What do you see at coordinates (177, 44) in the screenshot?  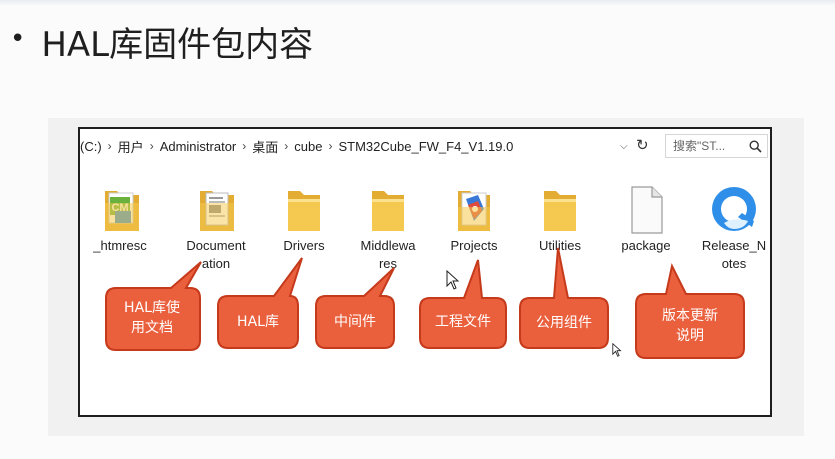 I see `slide-title-text: HAL库固件包内容` at bounding box center [177, 44].